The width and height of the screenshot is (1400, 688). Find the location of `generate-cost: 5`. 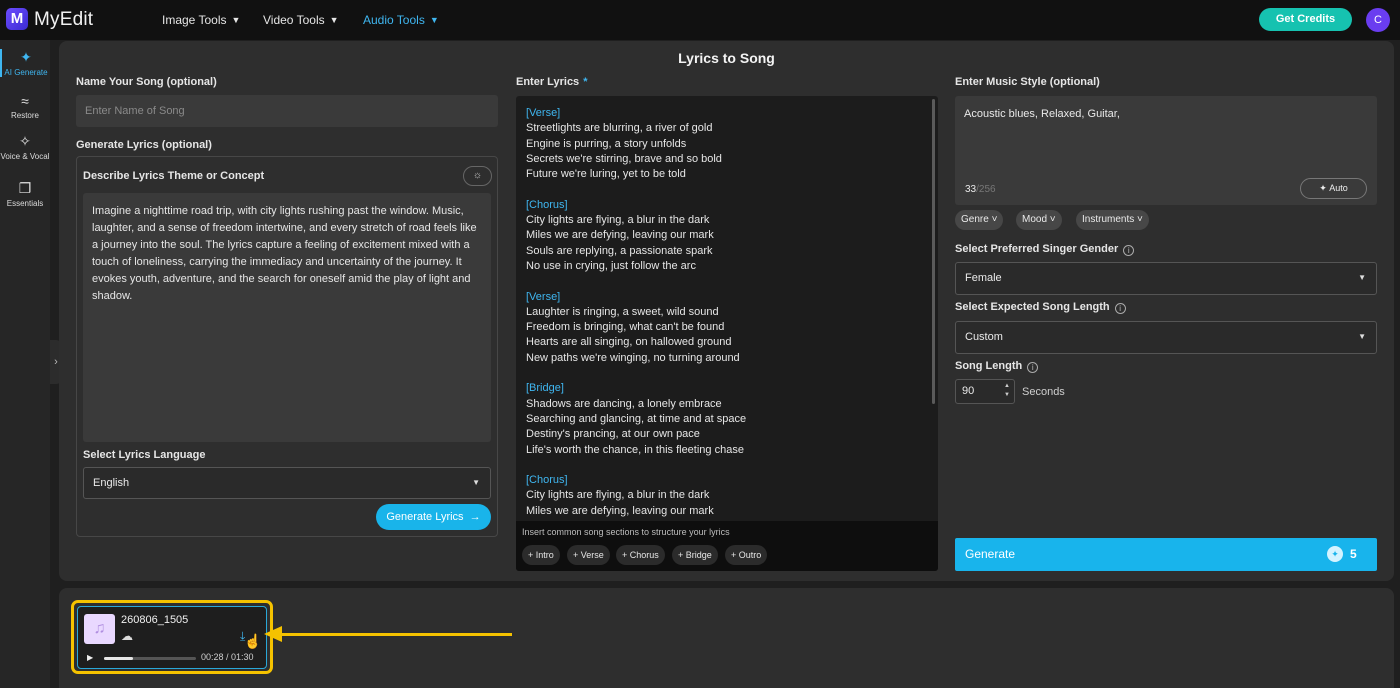

generate-cost: 5 is located at coordinates (1353, 554).